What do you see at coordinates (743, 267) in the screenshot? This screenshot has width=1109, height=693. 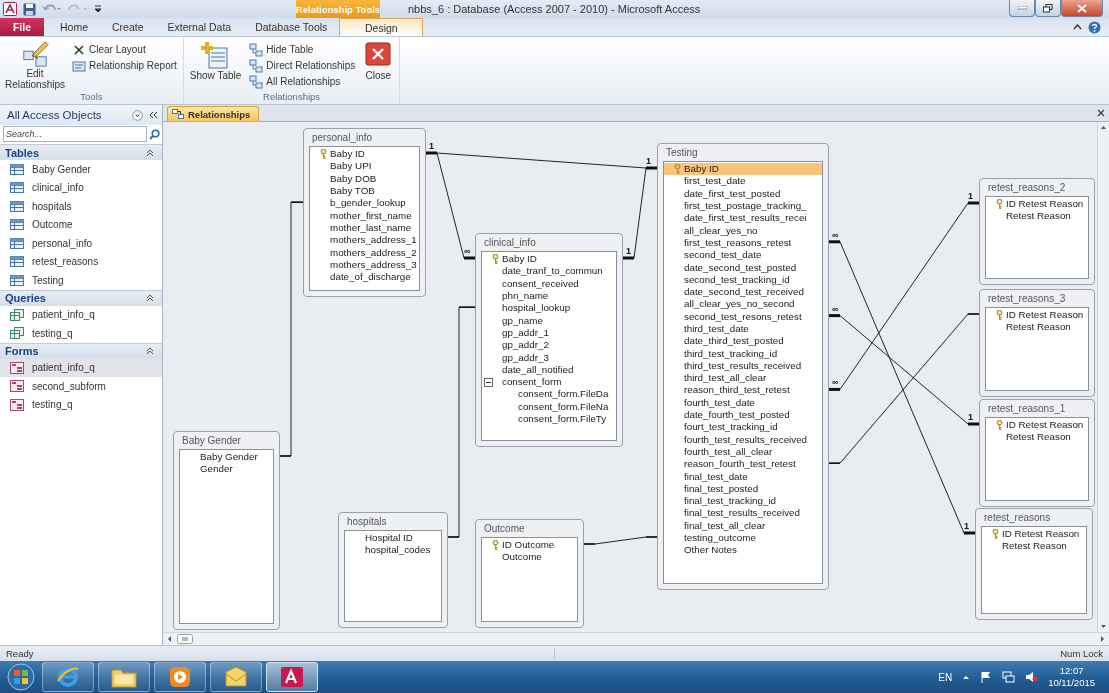 I see `field-row: date_second_test_posted` at bounding box center [743, 267].